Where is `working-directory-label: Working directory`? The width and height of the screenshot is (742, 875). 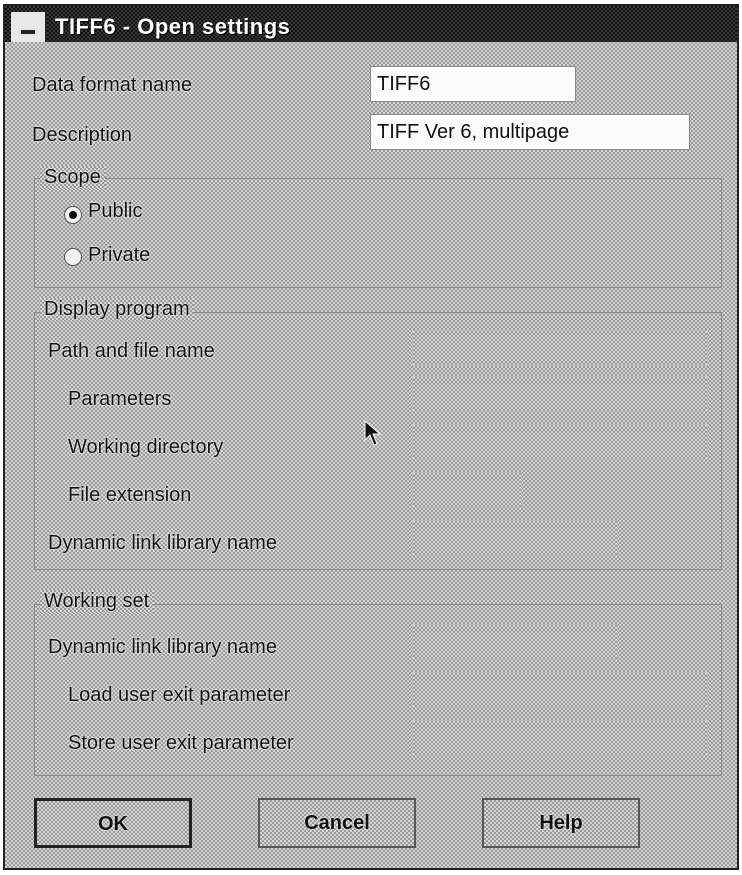
working-directory-label: Working directory is located at coordinates (146, 447).